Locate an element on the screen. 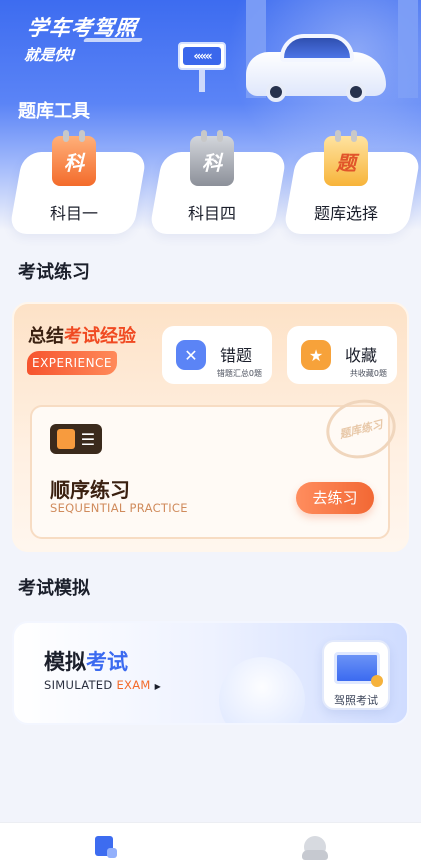 The image size is (421, 864). summary-highlight: 考试经验 is located at coordinates (100, 336).